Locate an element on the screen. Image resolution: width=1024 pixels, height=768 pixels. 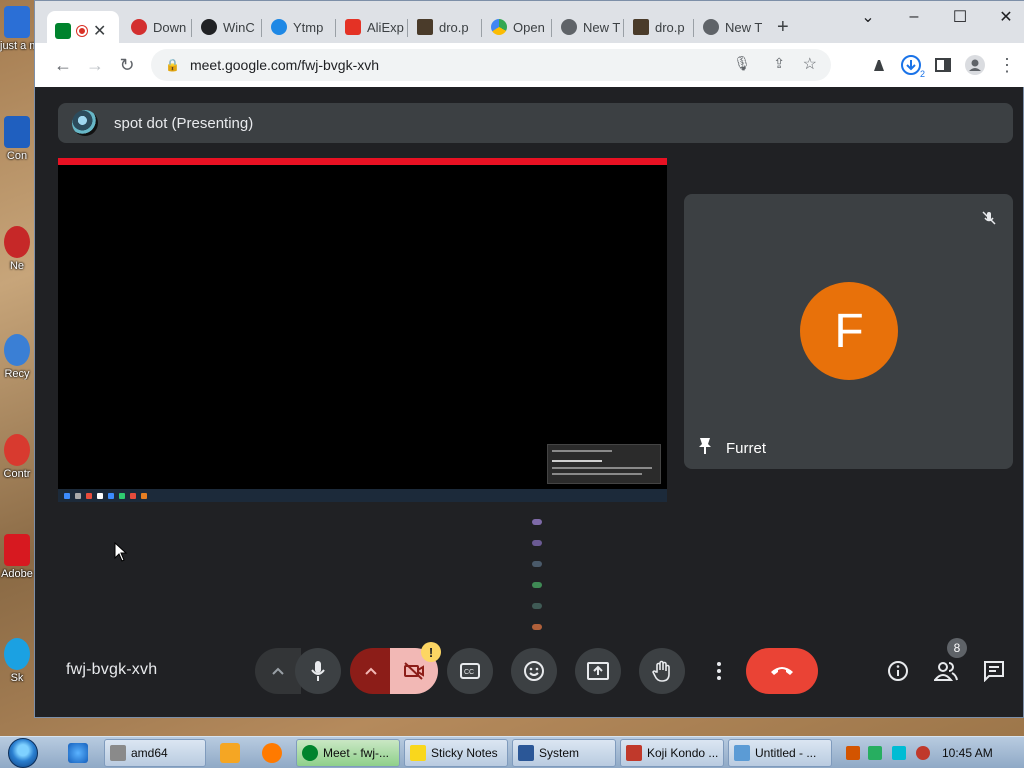
desktop-icon-7: Sk is located at coordinates (17, 669).